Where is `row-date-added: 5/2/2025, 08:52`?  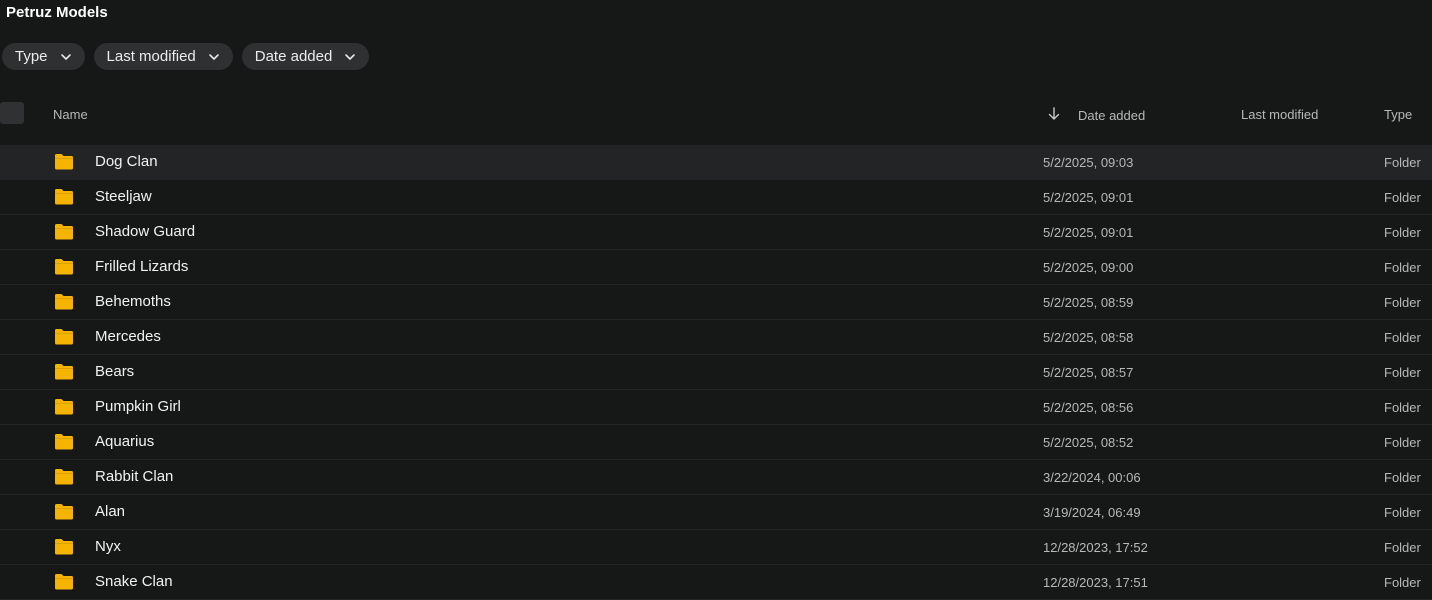
row-date-added: 5/2/2025, 08:52 is located at coordinates (1088, 442).